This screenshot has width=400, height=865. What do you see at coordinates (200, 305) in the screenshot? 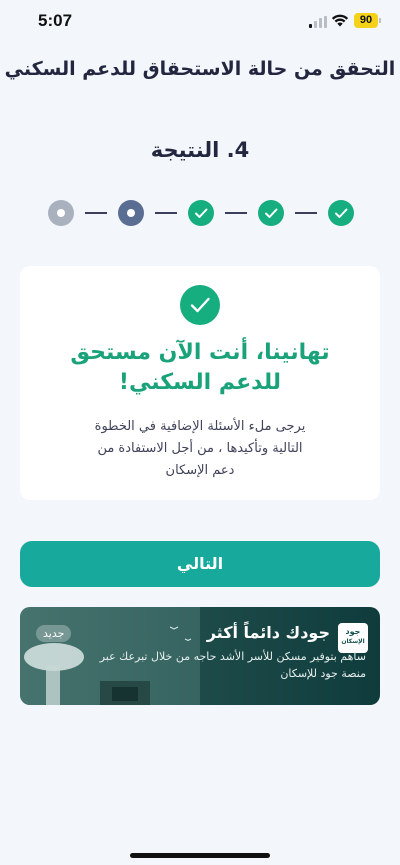
I see `success-check-icon` at bounding box center [200, 305].